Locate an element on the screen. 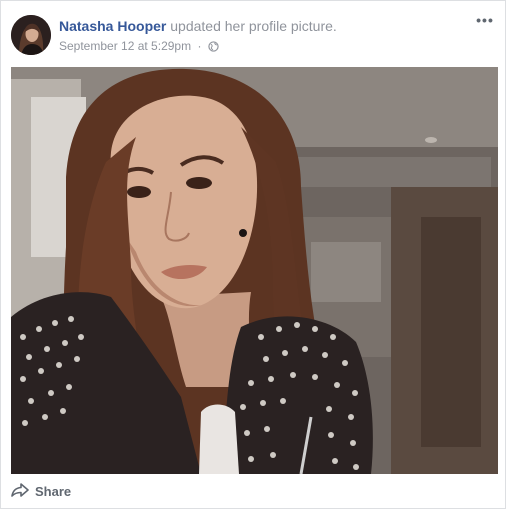 This screenshot has height=509, width=506. globe-icon is located at coordinates (213, 48).